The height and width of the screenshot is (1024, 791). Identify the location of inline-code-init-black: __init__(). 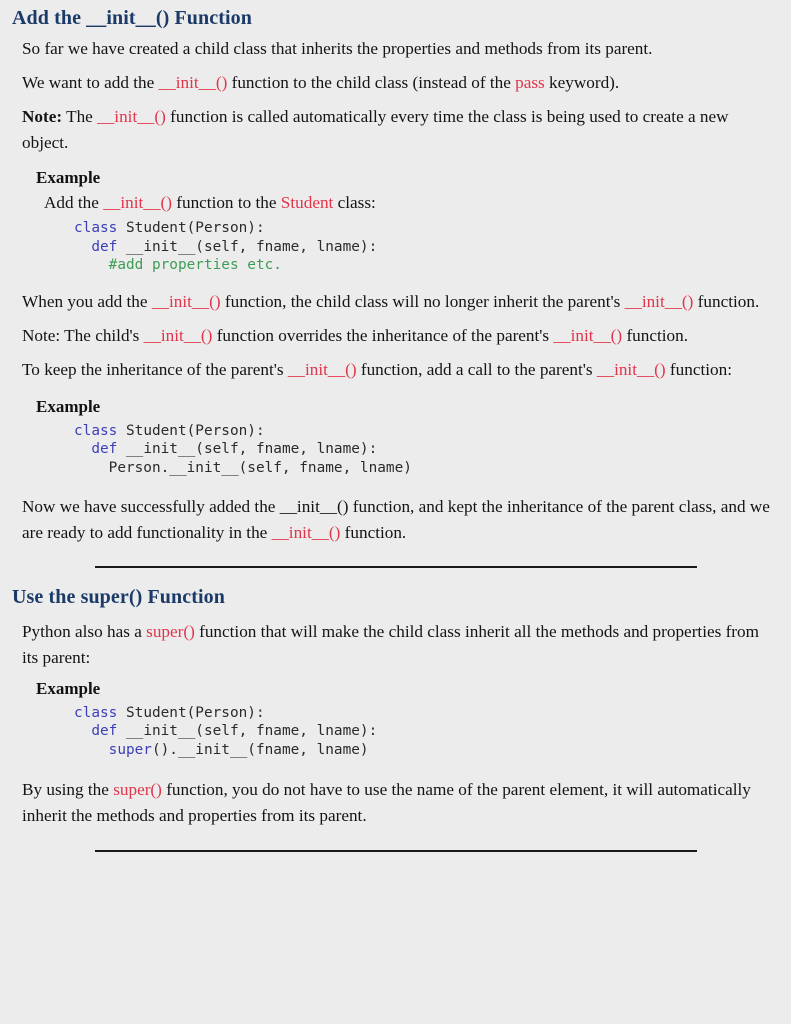
(314, 506).